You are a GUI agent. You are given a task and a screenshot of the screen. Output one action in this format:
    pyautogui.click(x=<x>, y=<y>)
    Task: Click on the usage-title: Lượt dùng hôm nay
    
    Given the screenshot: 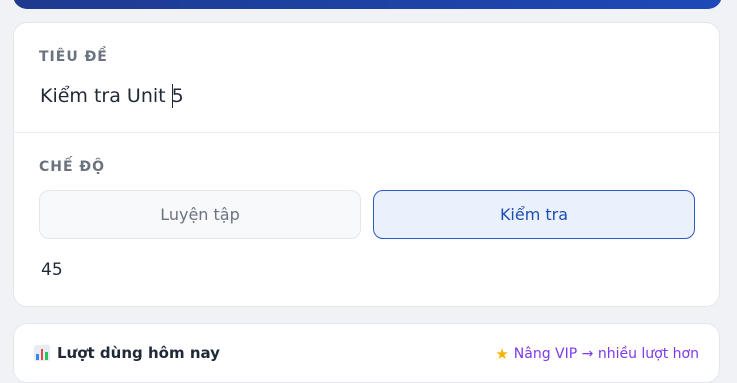 What is the action you would take?
    pyautogui.click(x=127, y=353)
    